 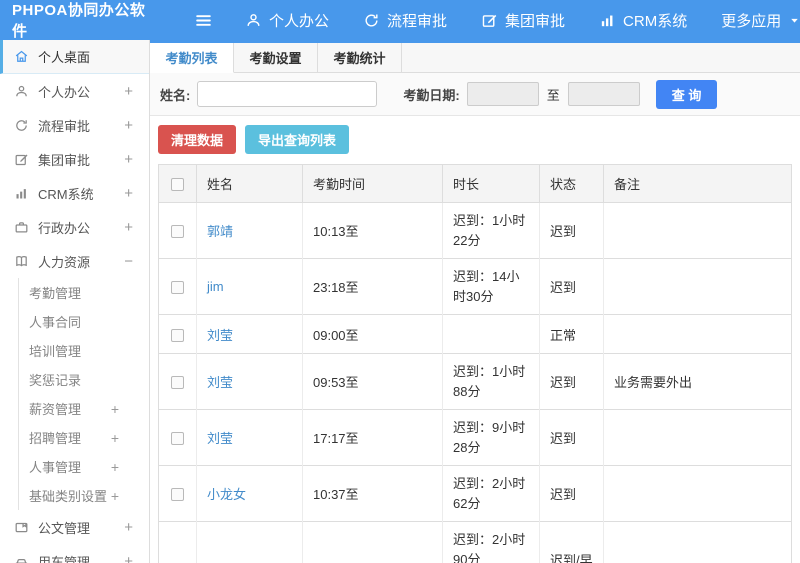 What do you see at coordinates (21, 125) in the screenshot?
I see `cycle-icon` at bounding box center [21, 125].